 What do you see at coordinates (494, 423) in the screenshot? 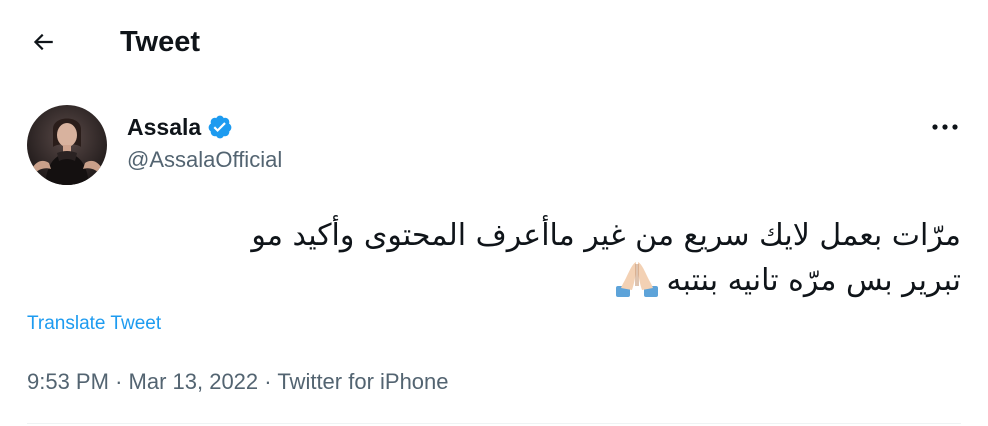
I see `divider` at bounding box center [494, 423].